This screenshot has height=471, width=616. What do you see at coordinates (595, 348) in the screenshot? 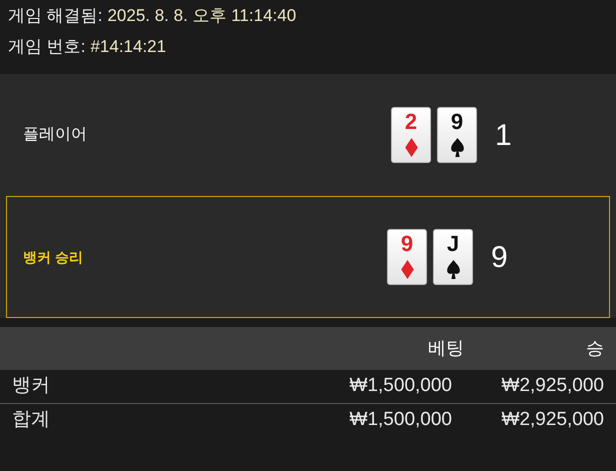
I see `column-header: 승` at bounding box center [595, 348].